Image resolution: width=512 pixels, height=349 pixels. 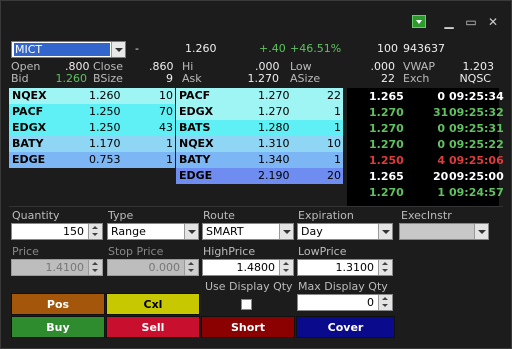 What do you see at coordinates (274, 127) in the screenshot?
I see `ask-price: 1.280` at bounding box center [274, 127].